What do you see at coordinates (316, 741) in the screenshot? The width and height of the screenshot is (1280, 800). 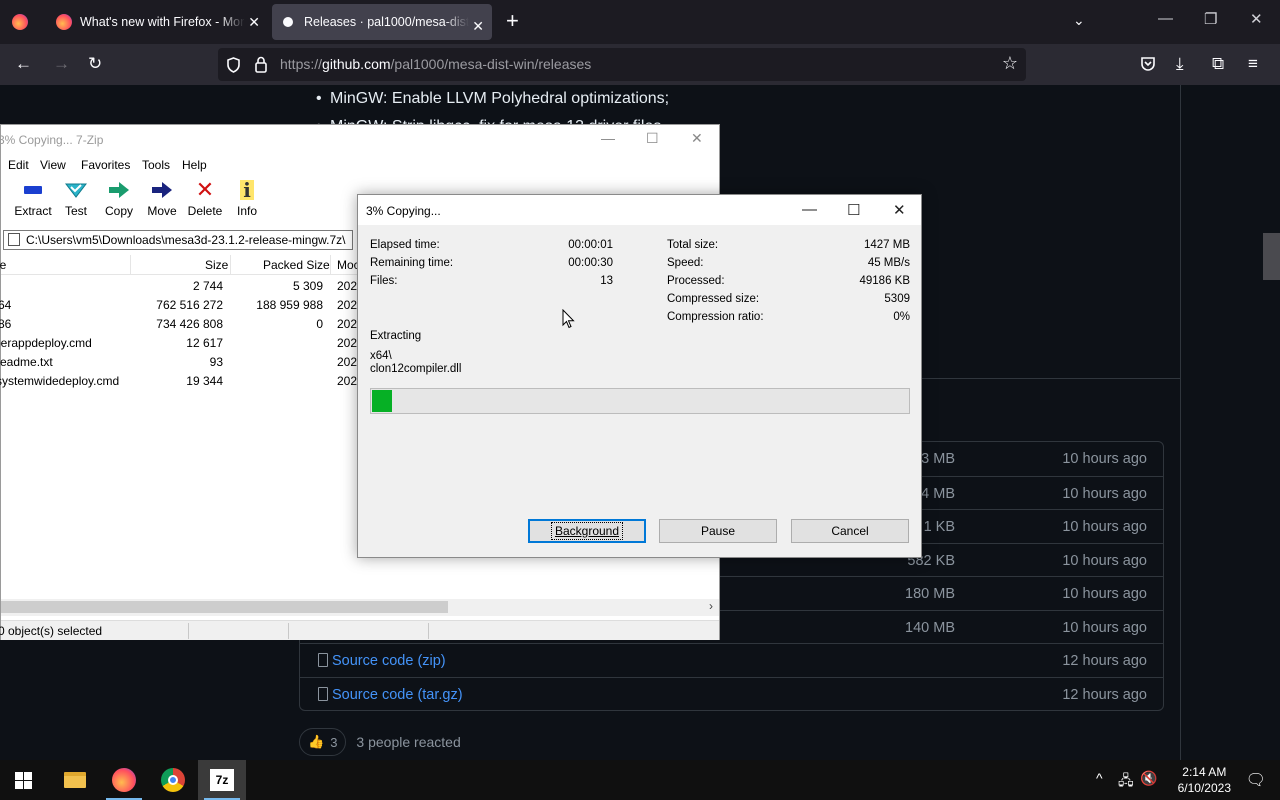 I see `thumbs-up-icon: 👍` at bounding box center [316, 741].